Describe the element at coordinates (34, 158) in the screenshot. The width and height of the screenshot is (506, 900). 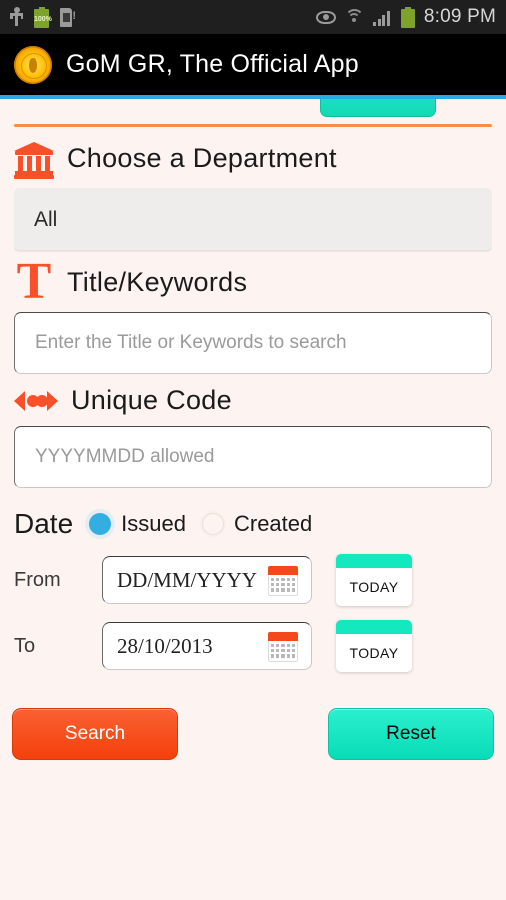
I see `bank-icon` at that location.